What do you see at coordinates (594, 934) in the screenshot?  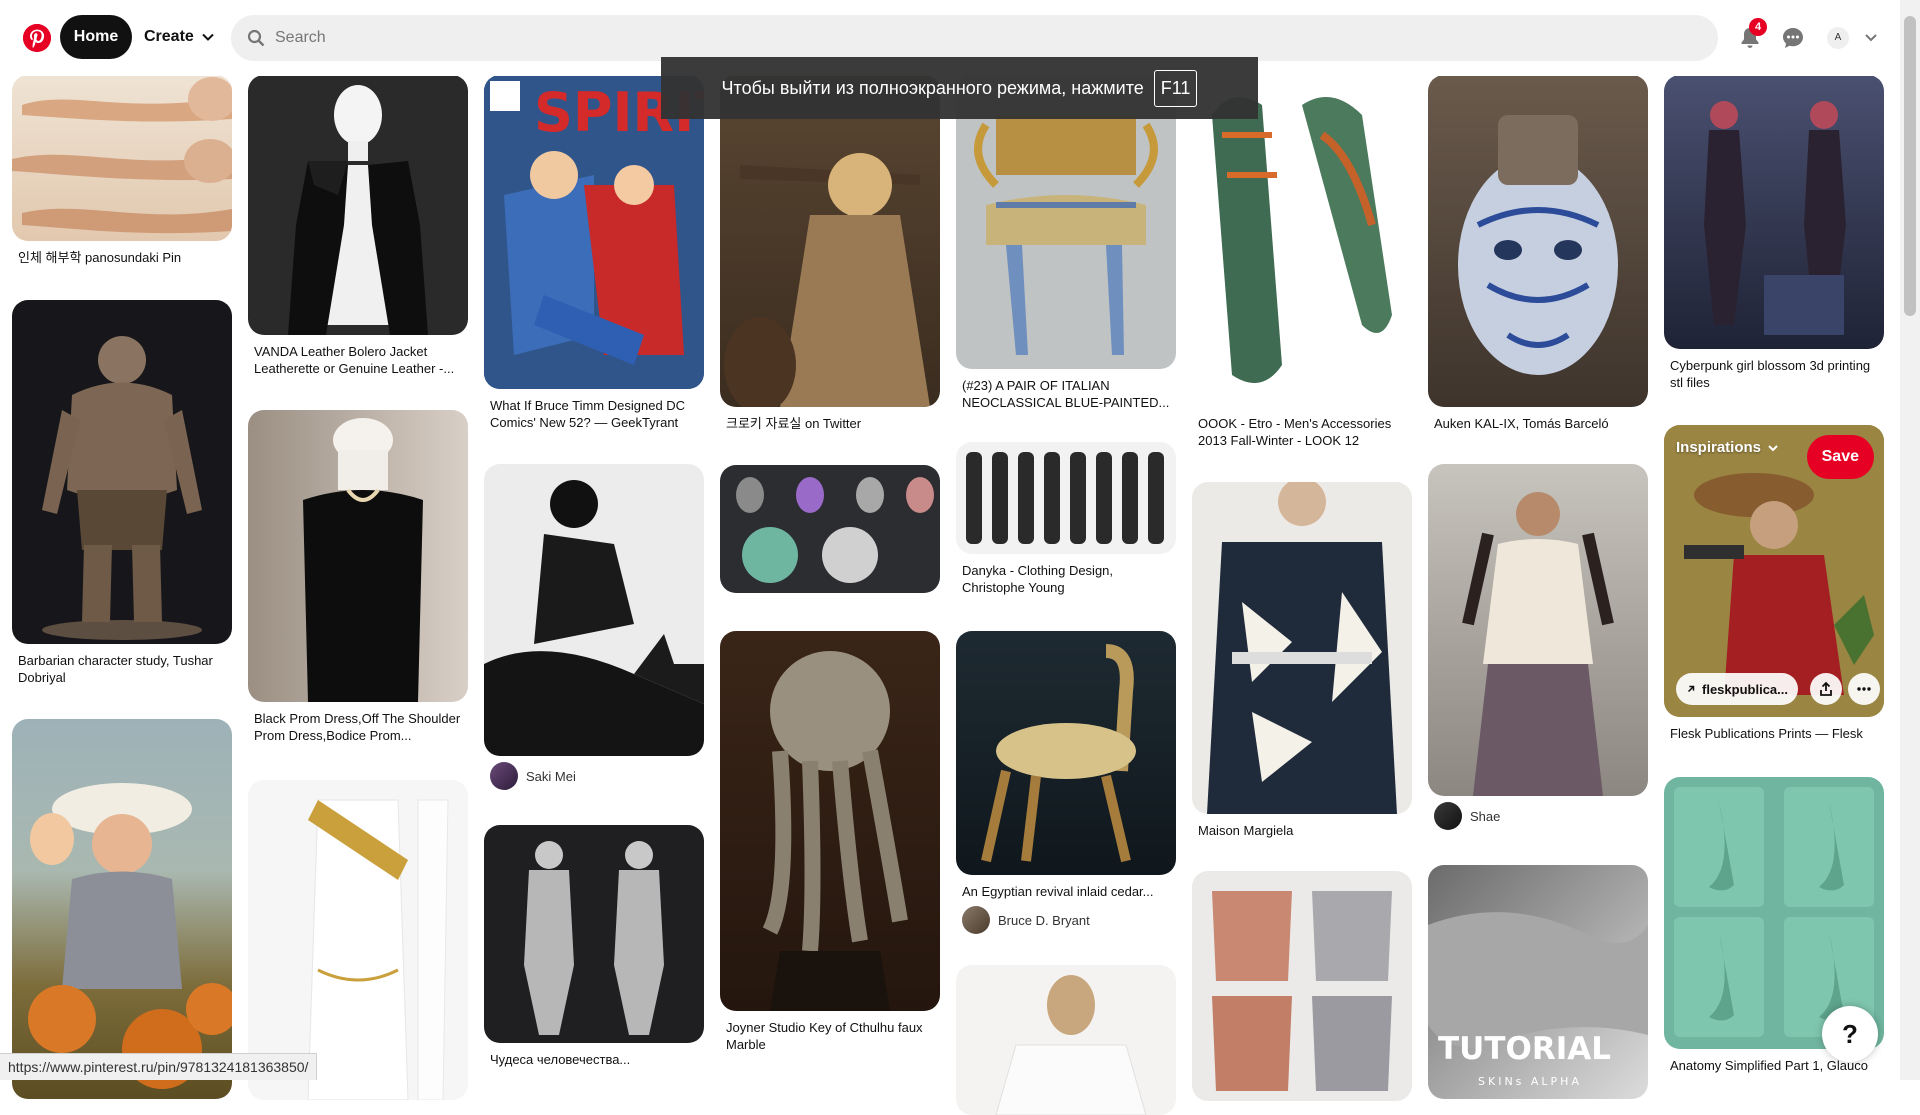 I see `pin-image-elf-sculpt` at bounding box center [594, 934].